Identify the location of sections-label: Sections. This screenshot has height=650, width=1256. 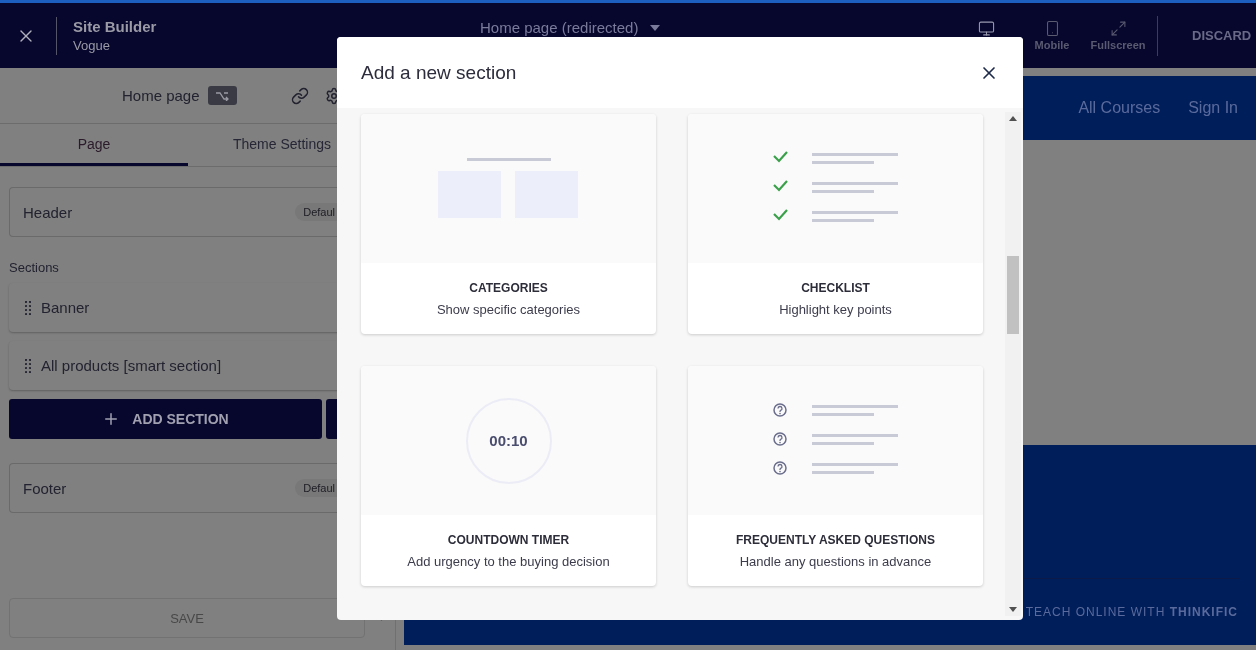
(34, 267).